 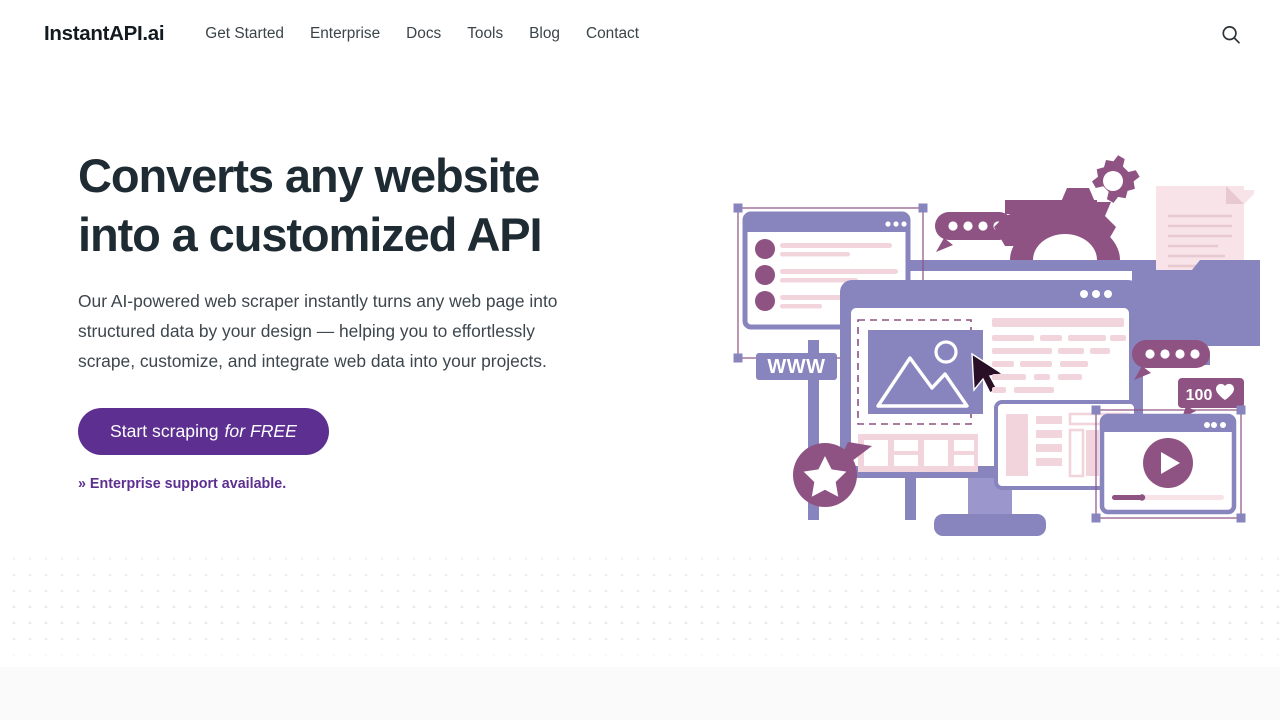 What do you see at coordinates (1168, 464) in the screenshot?
I see `illustration-video-player` at bounding box center [1168, 464].